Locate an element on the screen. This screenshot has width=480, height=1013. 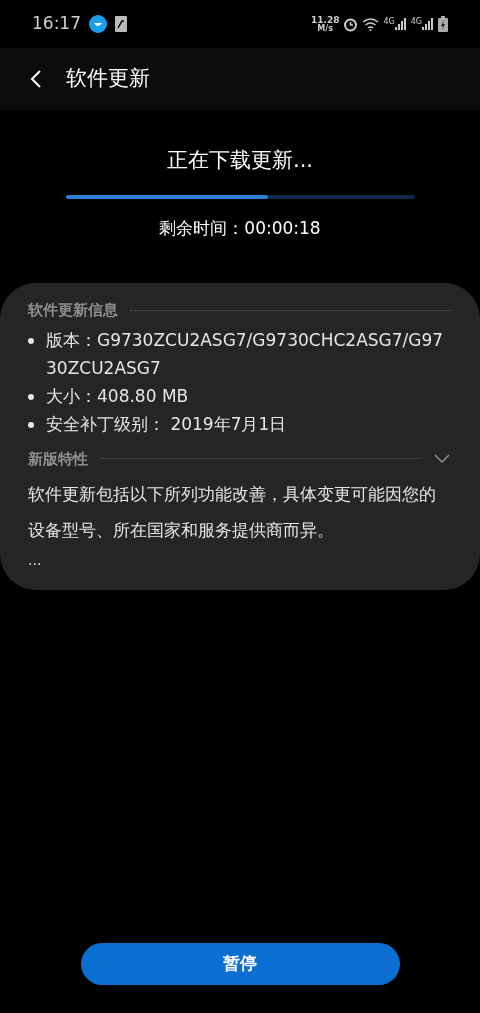
section-heading: 软件更新信息 is located at coordinates (73, 310).